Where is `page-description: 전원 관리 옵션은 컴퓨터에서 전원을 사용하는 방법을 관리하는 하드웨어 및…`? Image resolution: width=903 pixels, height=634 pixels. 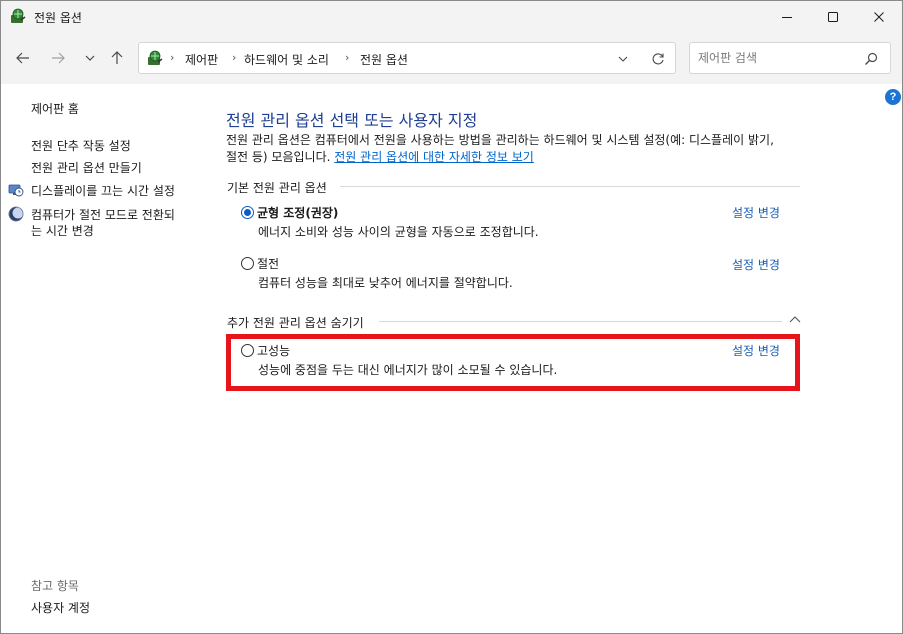
page-description: 전원 관리 옵션은 컴퓨터에서 전원을 사용하는 방법을 관리하는 하드웨어 및… is located at coordinates (516, 149).